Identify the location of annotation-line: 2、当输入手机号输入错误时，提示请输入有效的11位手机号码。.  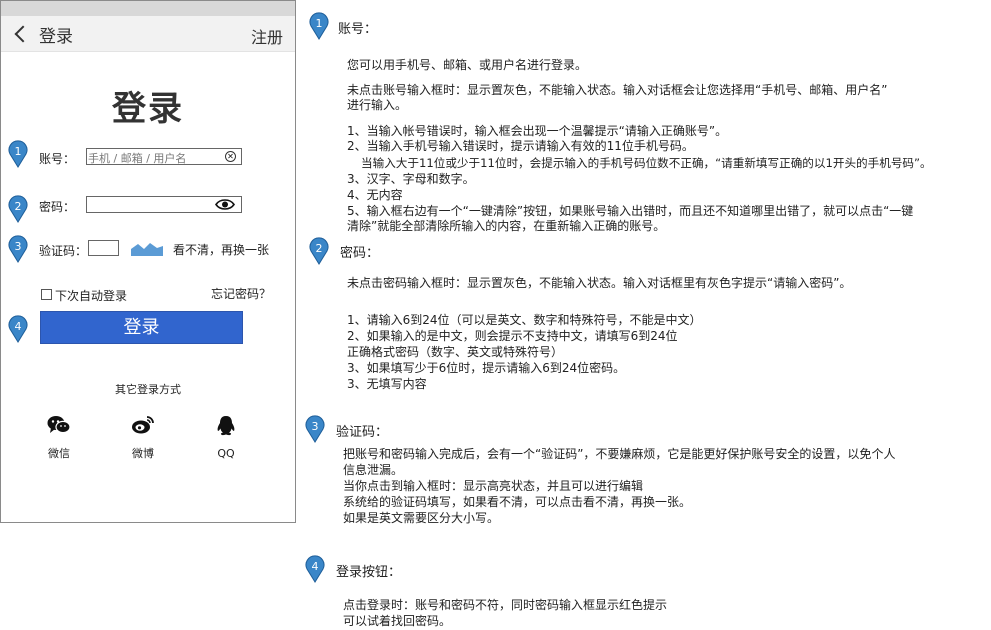
(520, 146).